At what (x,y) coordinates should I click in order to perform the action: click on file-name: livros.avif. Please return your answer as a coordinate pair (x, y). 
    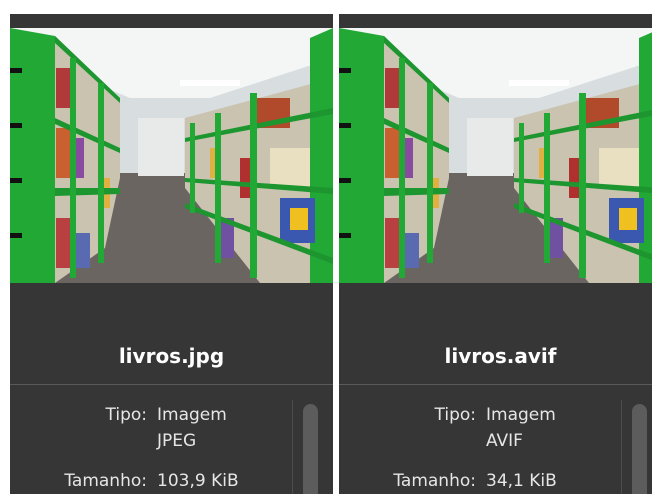
    Looking at the image, I should click on (500, 356).